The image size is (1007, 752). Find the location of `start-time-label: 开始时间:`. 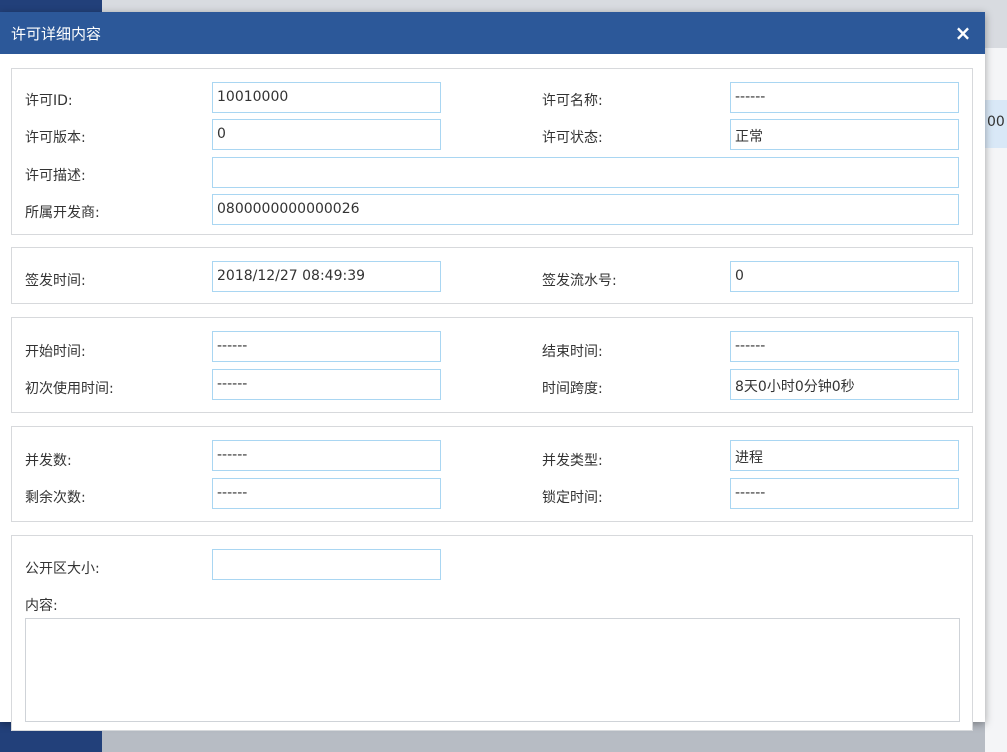

start-time-label: 开始时间: is located at coordinates (55, 352).